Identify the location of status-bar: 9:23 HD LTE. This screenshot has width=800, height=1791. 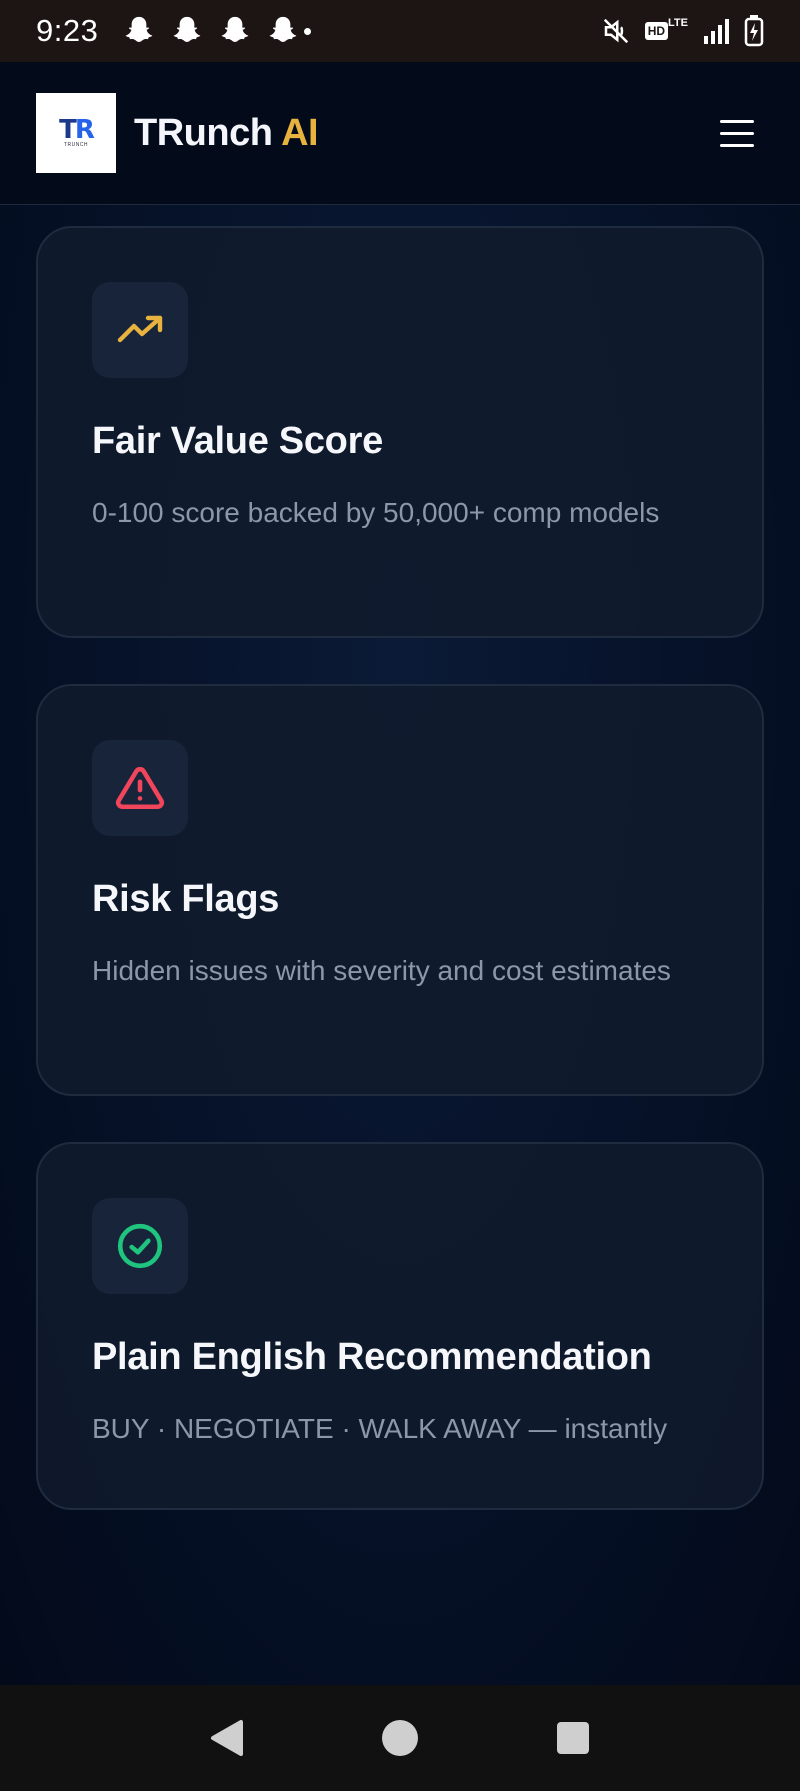
(400, 31).